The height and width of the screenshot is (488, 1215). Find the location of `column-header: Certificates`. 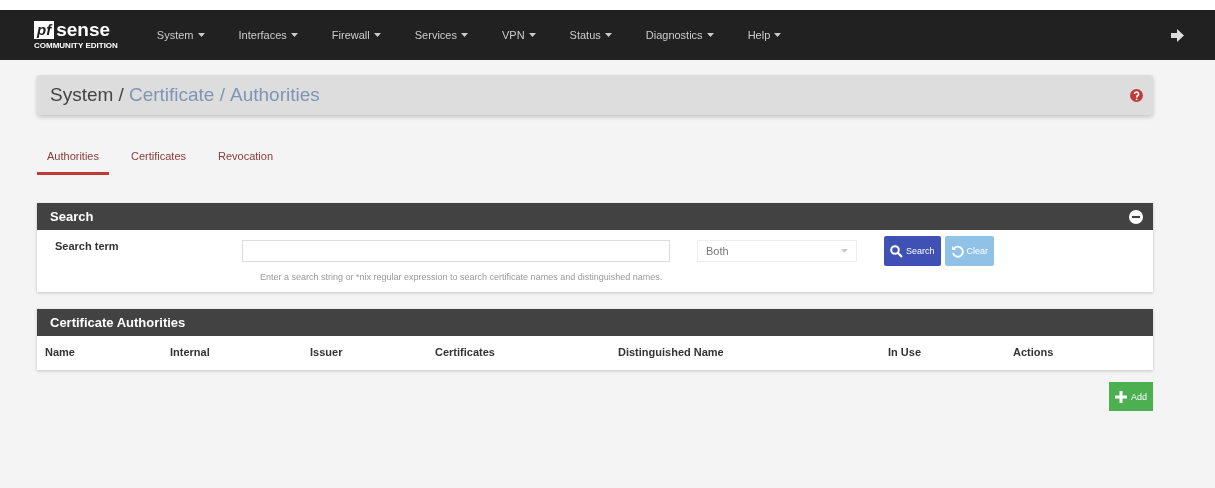

column-header: Certificates is located at coordinates (465, 352).